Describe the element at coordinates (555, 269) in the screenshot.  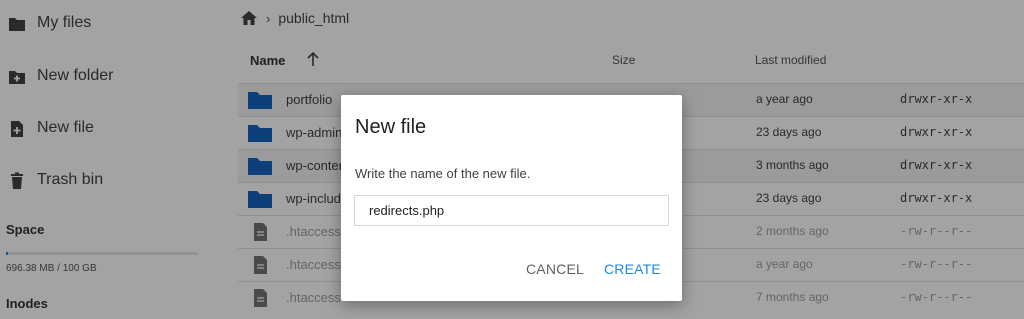
I see `cancel-button: CANCEL` at that location.